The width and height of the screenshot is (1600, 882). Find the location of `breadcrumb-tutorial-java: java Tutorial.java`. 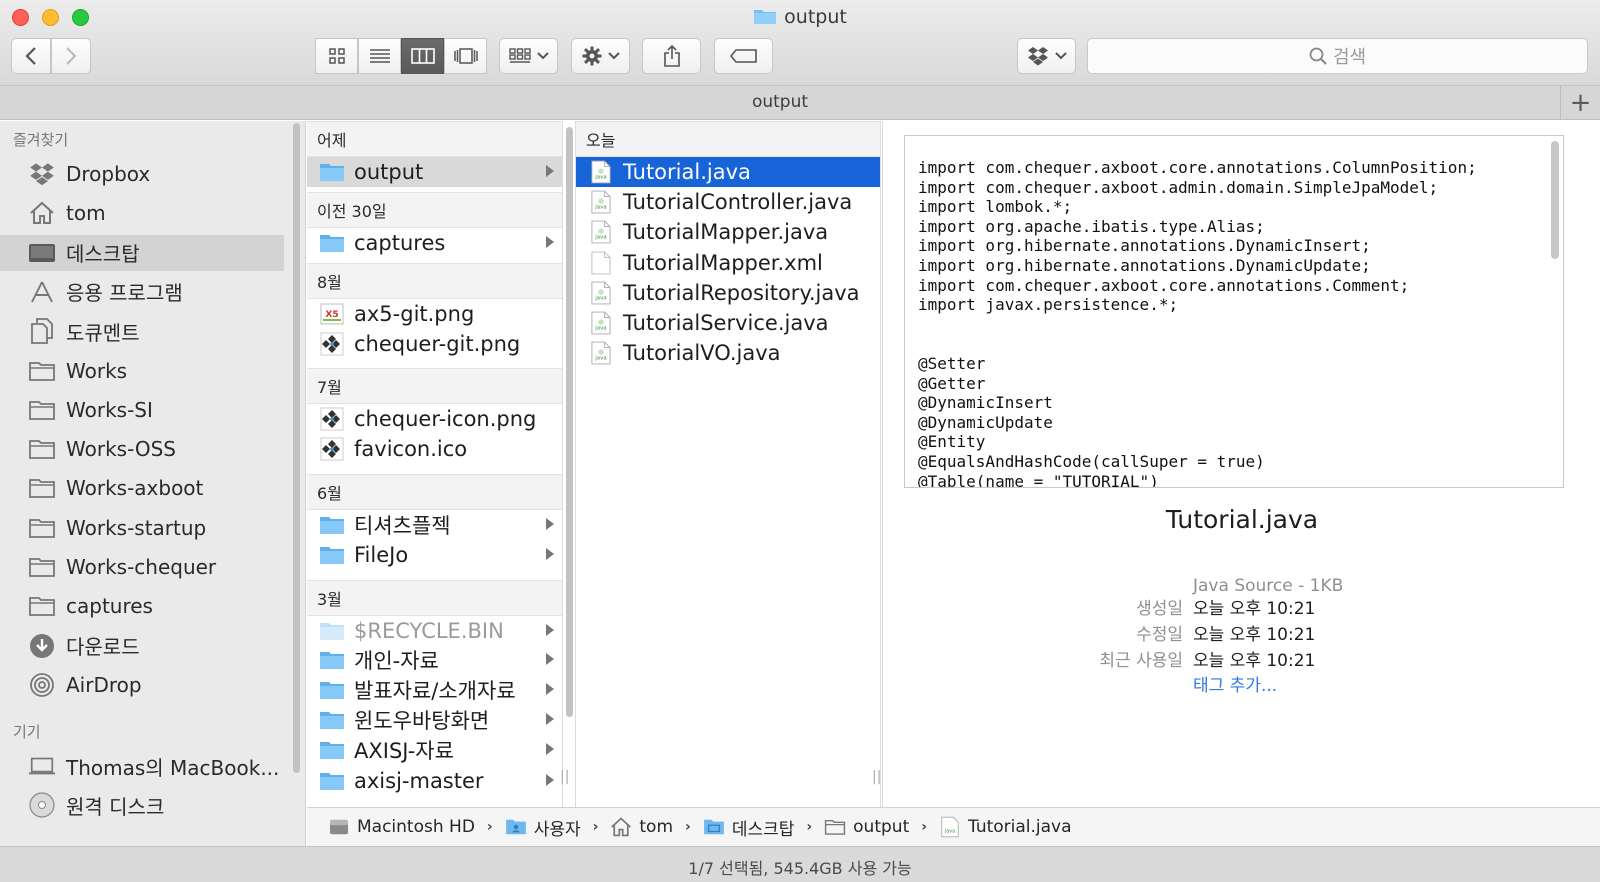

breadcrumb-tutorial-java: java Tutorial.java is located at coordinates (1005, 827).